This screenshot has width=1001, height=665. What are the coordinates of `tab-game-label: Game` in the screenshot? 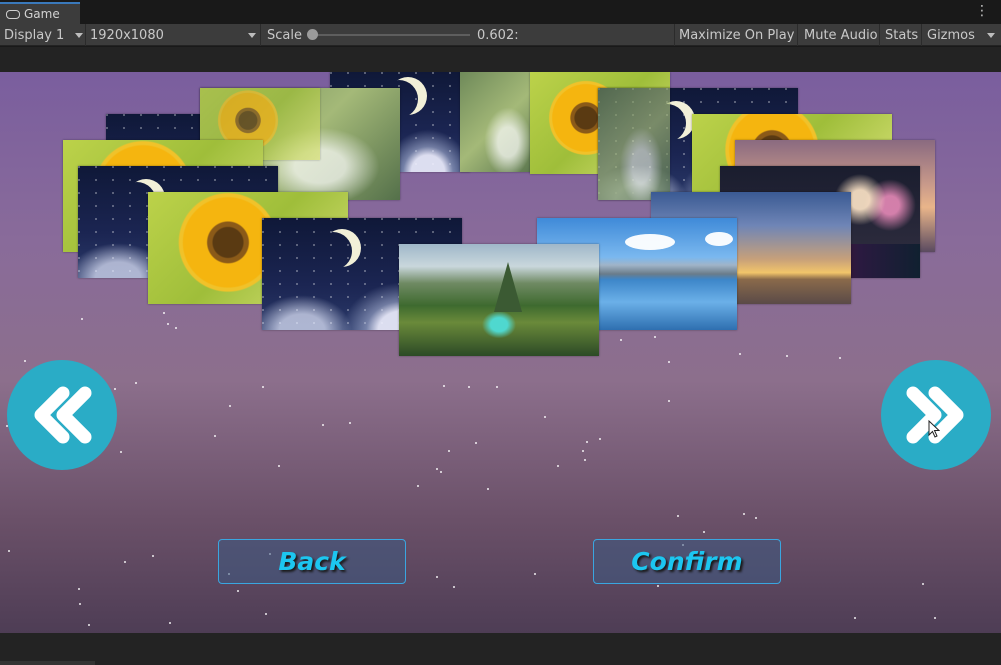 It's located at (42, 14).